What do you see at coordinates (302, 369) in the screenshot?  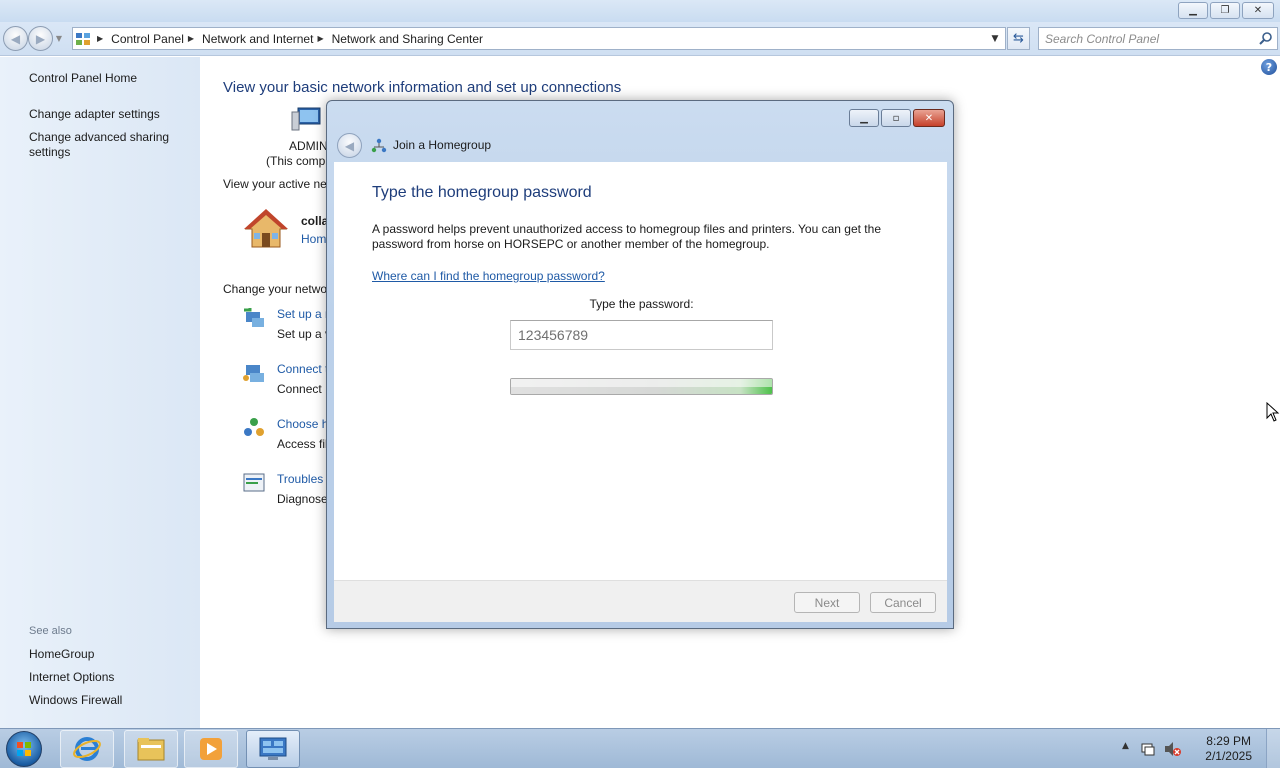 I see `task-connect-link: Connect t` at bounding box center [302, 369].